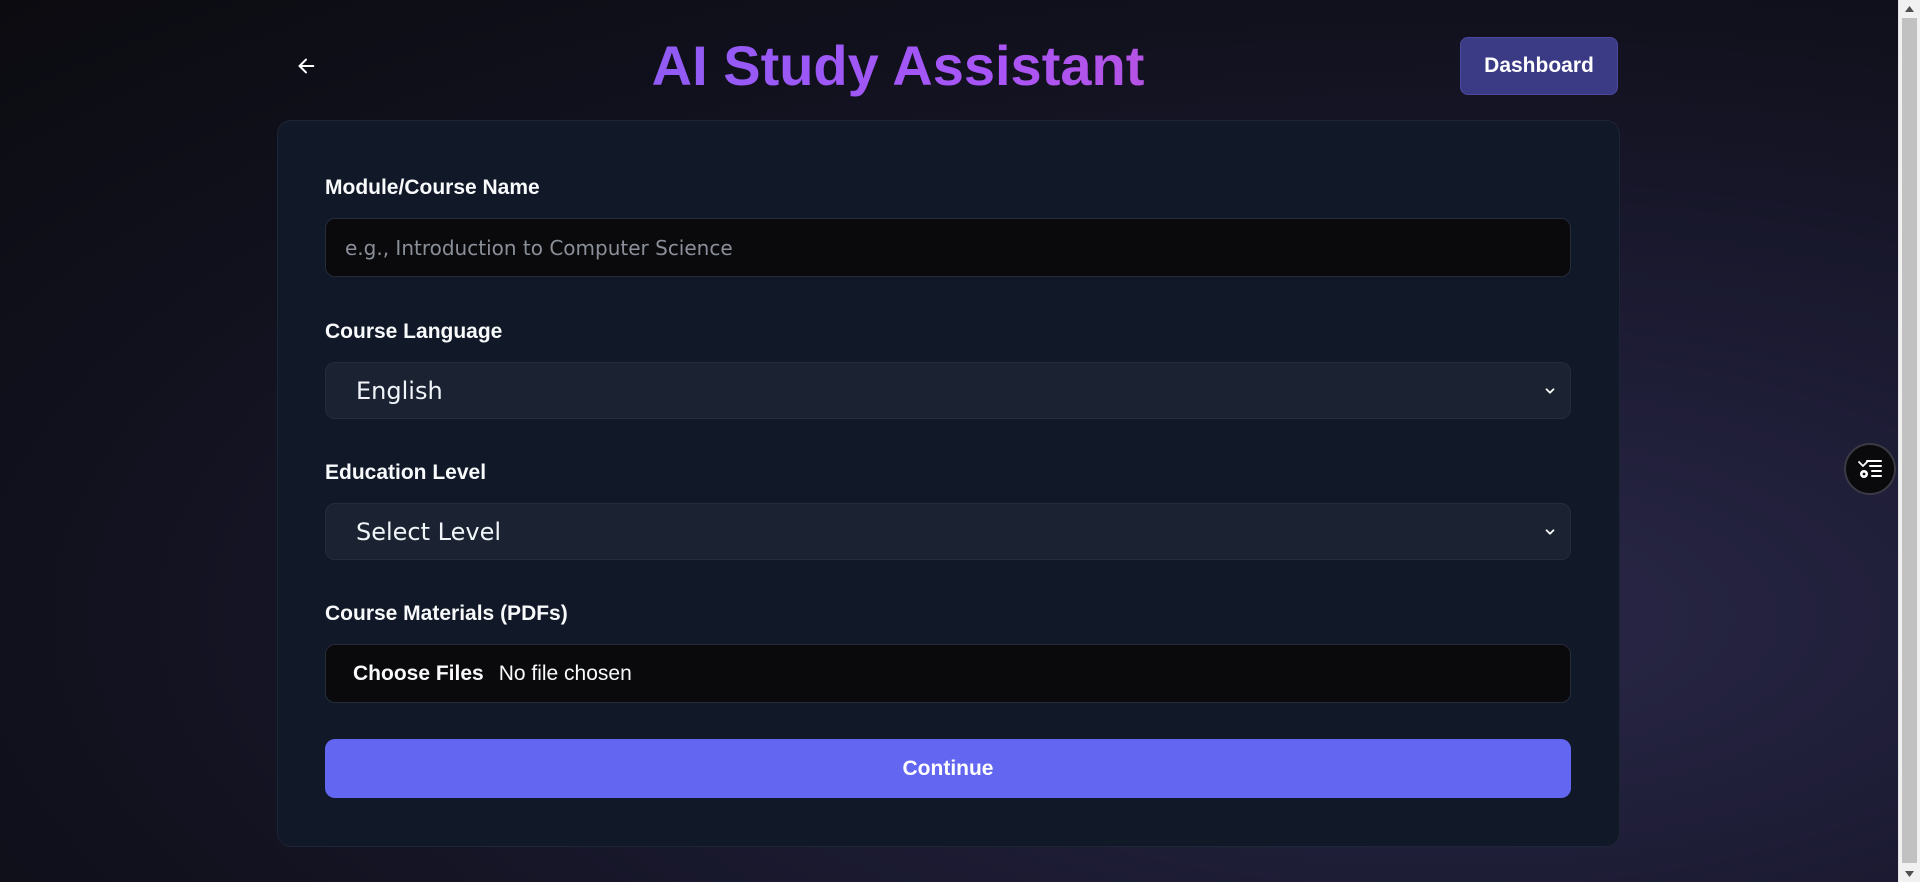  What do you see at coordinates (539, 247) in the screenshot?
I see `course-name-placeholder: e.g., Introduction to Computer Science` at bounding box center [539, 247].